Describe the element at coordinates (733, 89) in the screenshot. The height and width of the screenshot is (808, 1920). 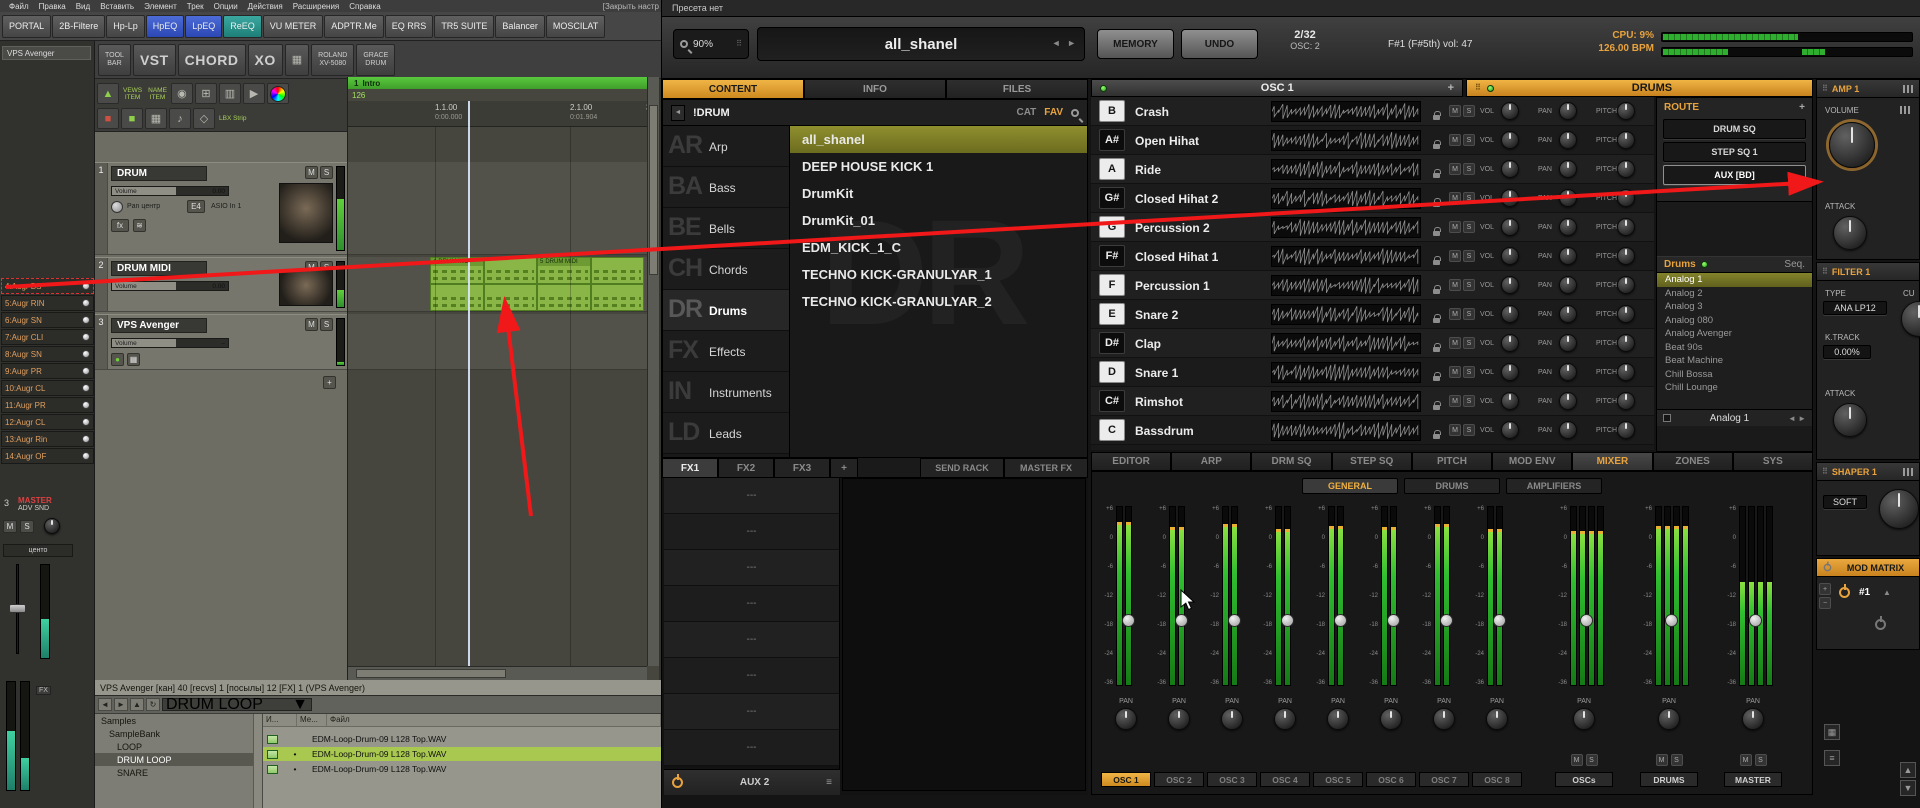
I see `tab-CONTENT: CONTENT` at that location.